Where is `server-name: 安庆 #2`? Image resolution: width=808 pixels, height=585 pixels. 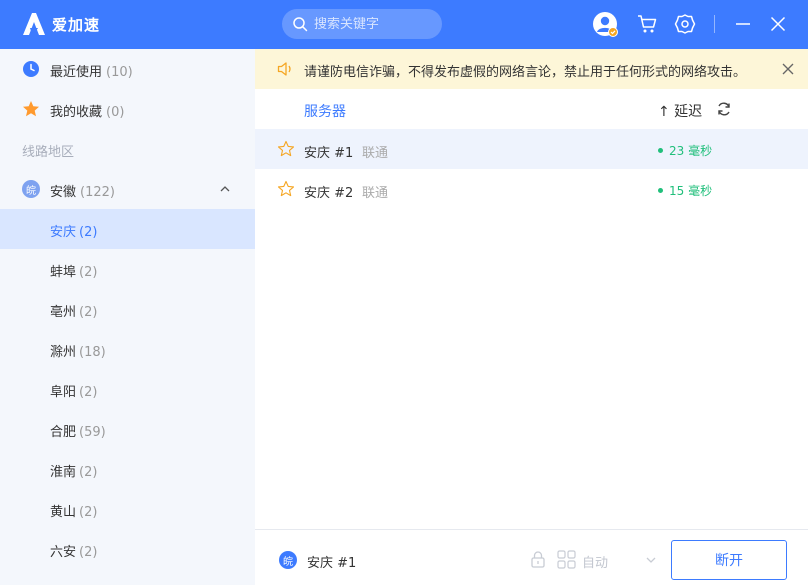 server-name: 安庆 #2 is located at coordinates (329, 193).